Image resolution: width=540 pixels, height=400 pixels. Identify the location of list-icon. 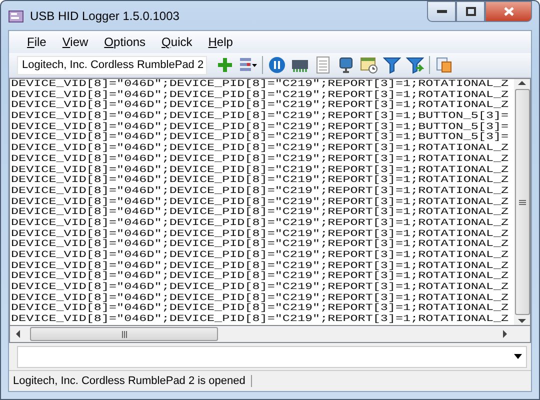
(248, 65).